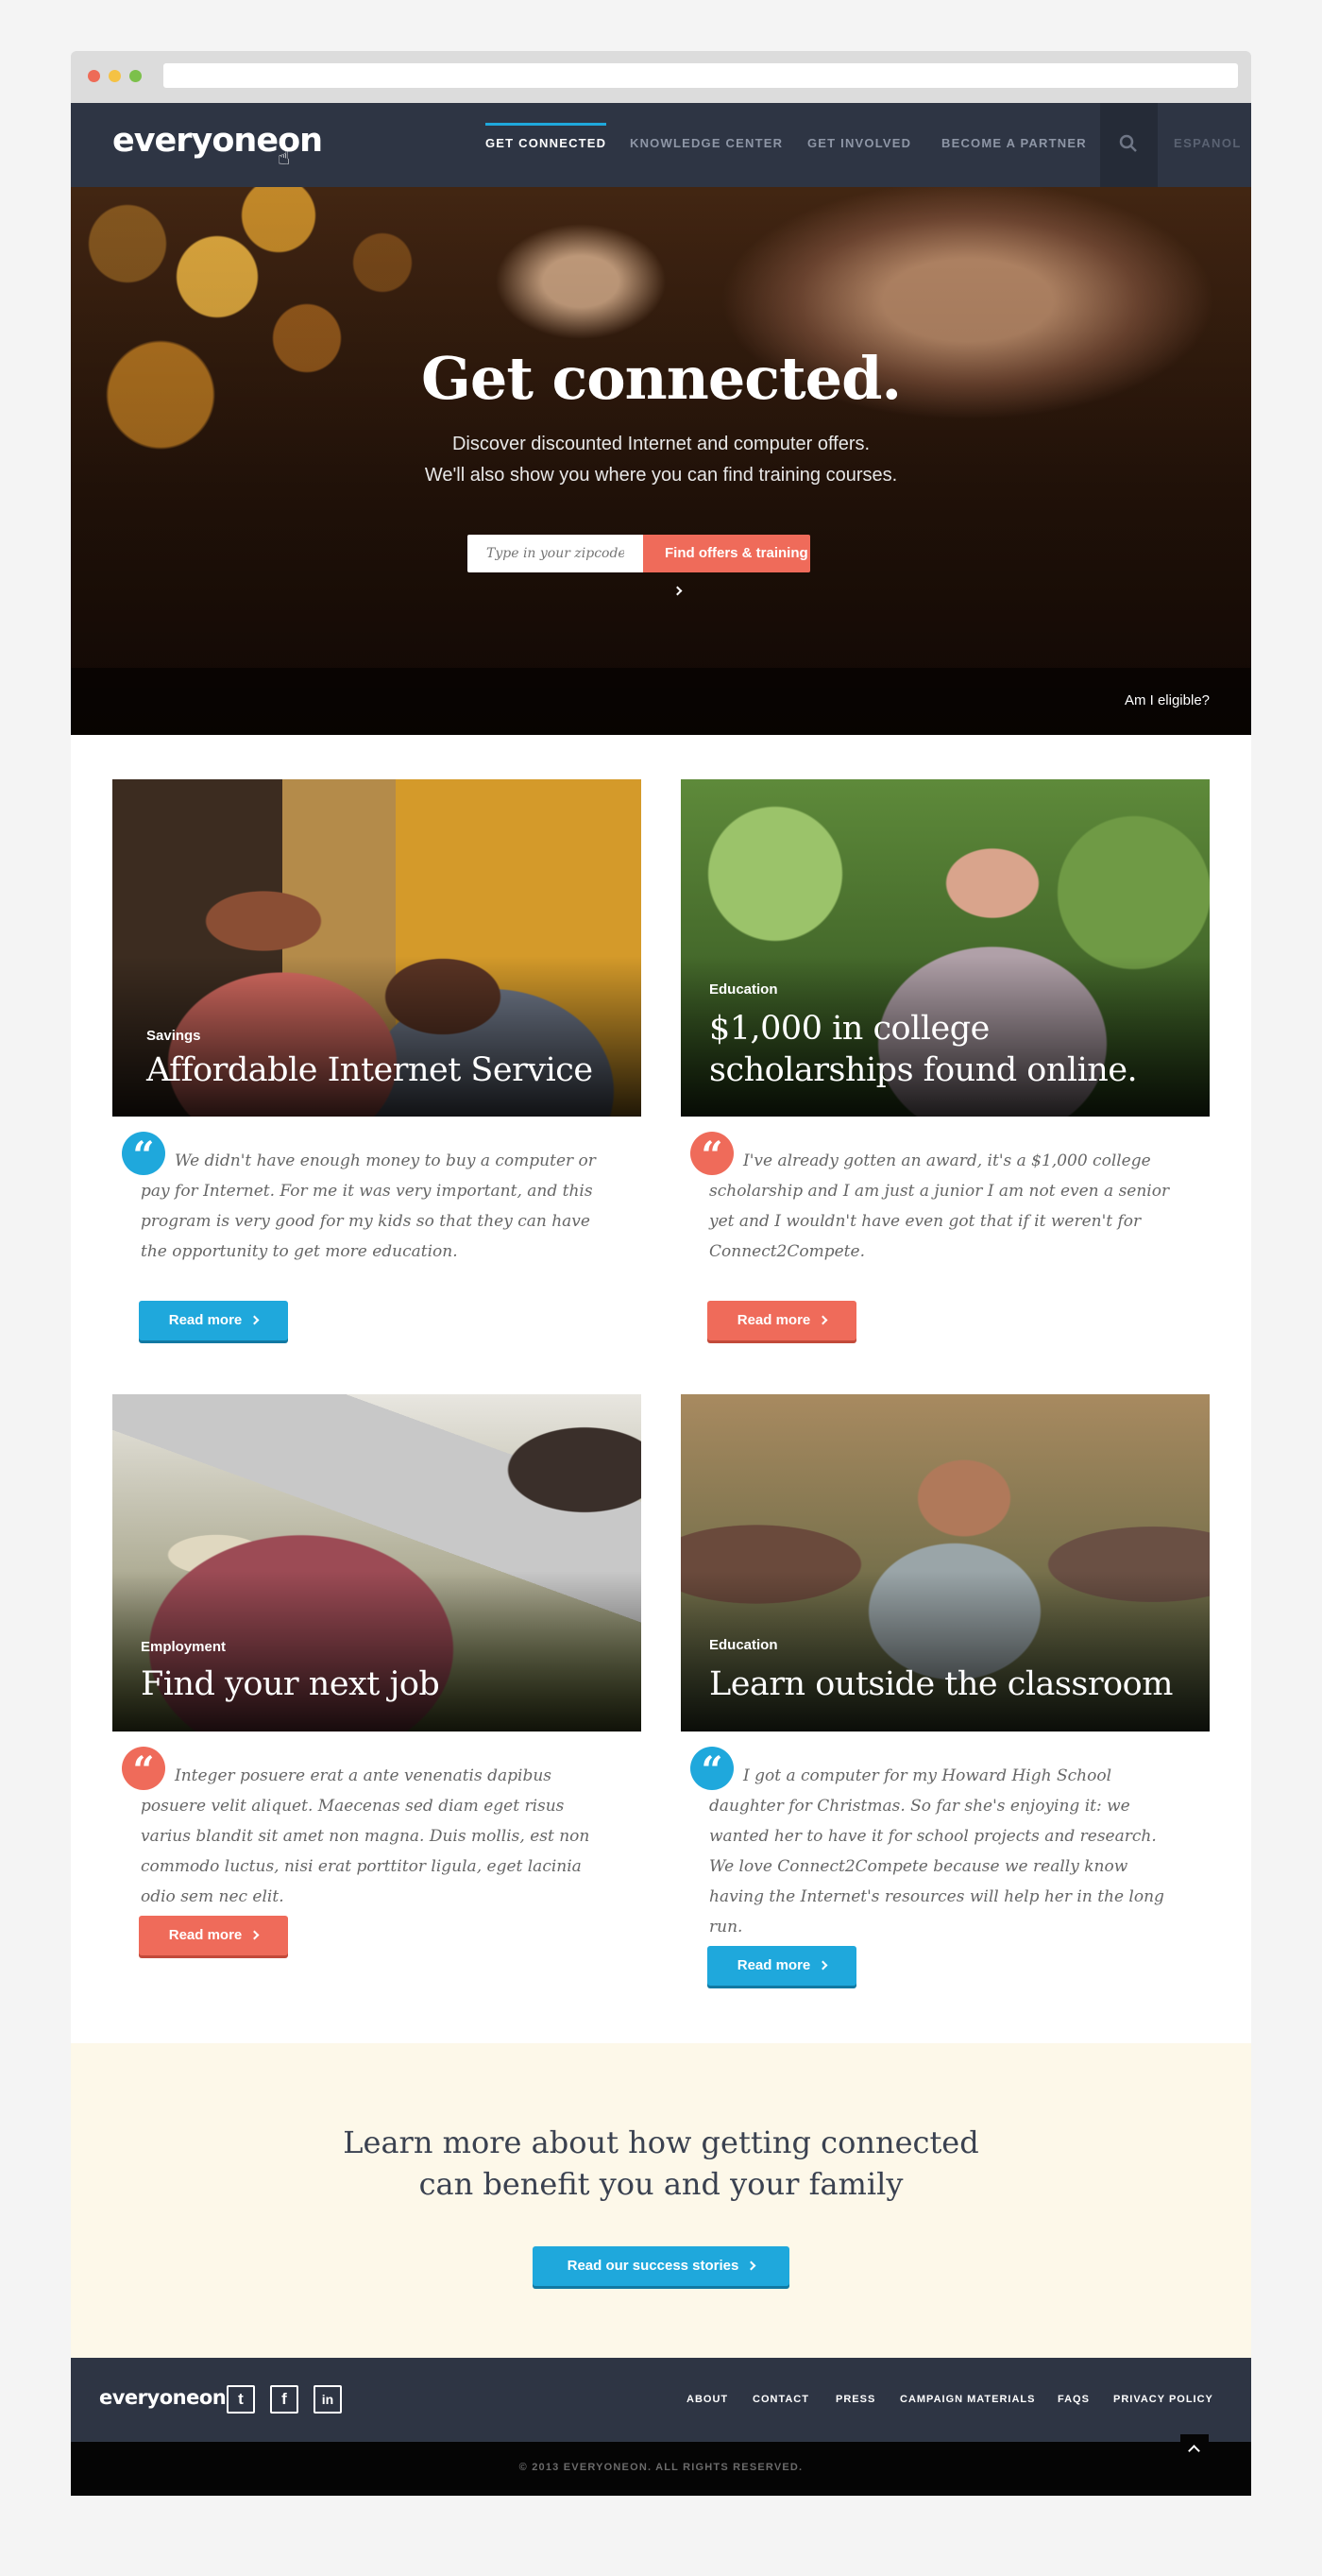  I want to click on success-stories-label: Read our success stories, so click(653, 2266).